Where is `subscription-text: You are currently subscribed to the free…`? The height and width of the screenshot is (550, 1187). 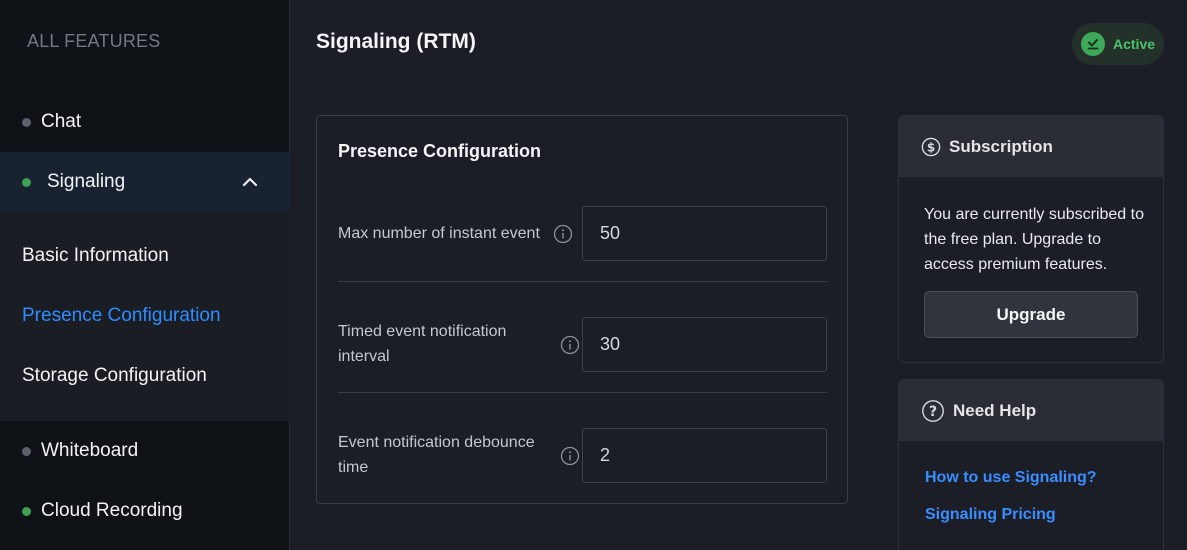 subscription-text: You are currently subscribed to the free… is located at coordinates (1034, 239).